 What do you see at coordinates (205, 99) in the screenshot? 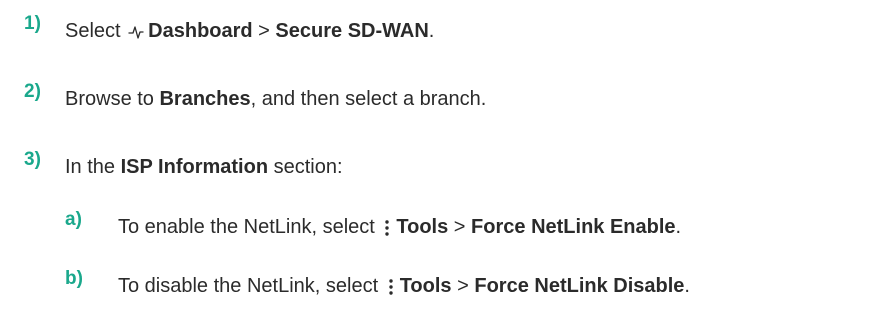
I see `menu-item-branches: Branches` at bounding box center [205, 99].